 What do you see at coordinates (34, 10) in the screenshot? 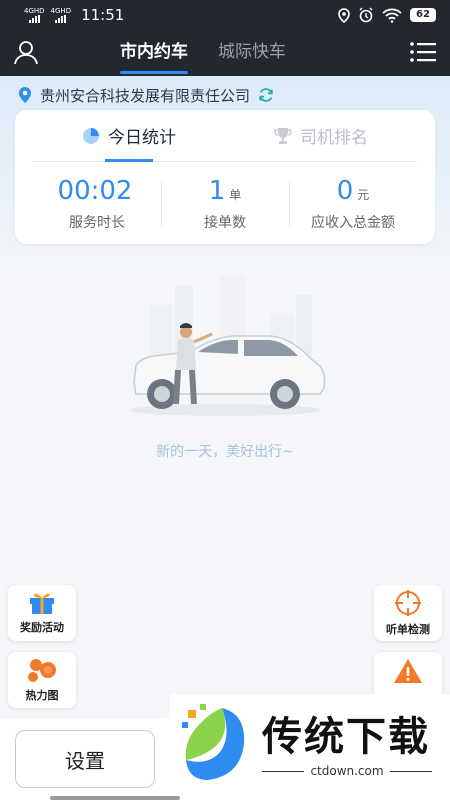
I see `network-type-1: 4GHD` at bounding box center [34, 10].